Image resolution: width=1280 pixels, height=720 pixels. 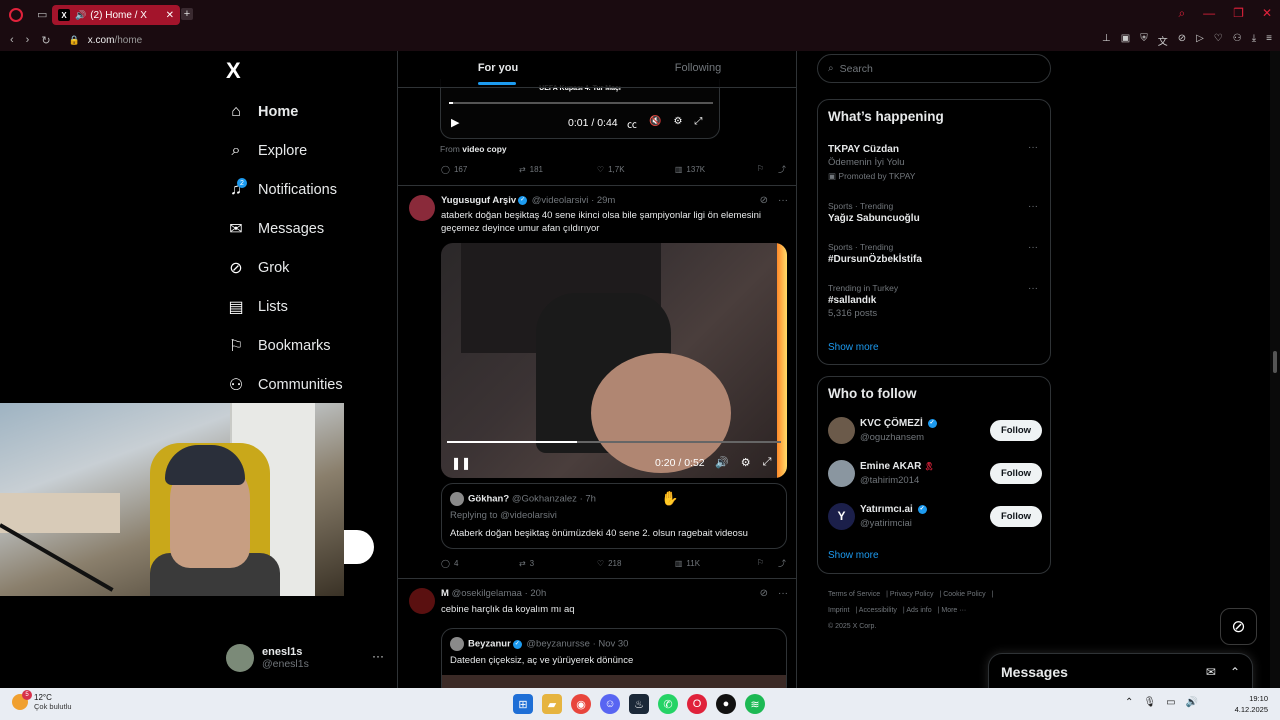 I want to click on sidebar-item-communities: ⚇ Communities, so click(x=284, y=384).